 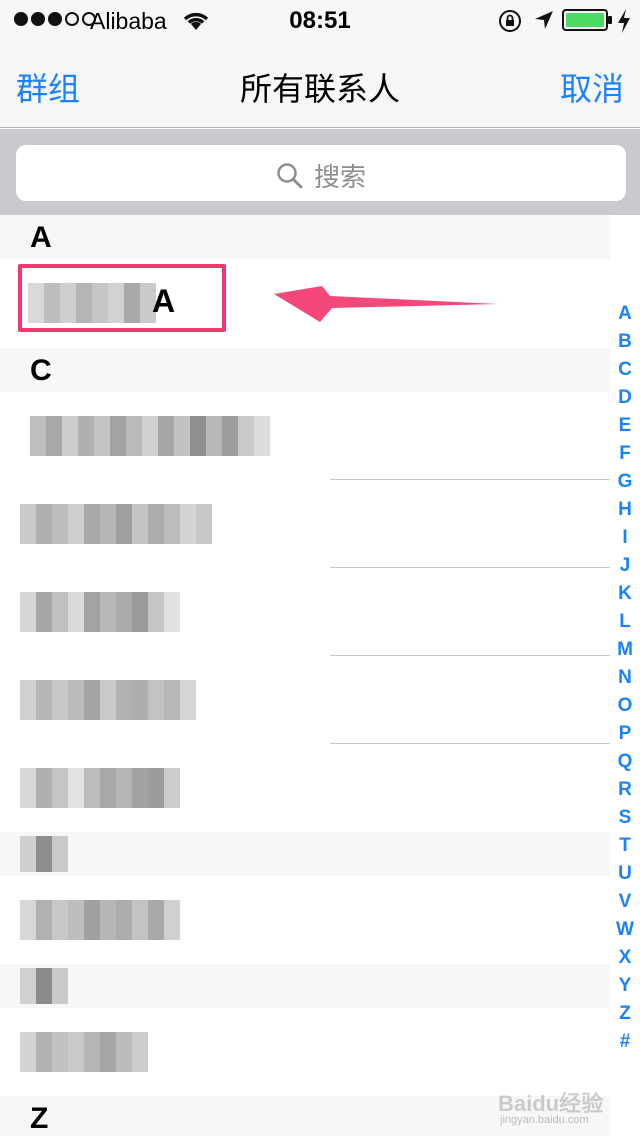 I want to click on index-letter: W, so click(x=625, y=930).